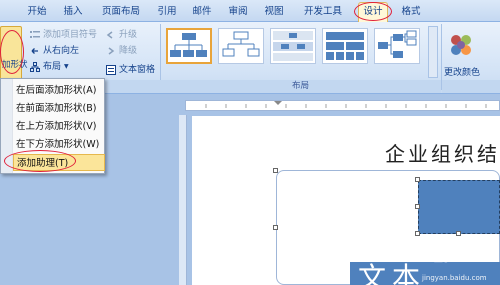 The width and height of the screenshot is (500, 285). What do you see at coordinates (183, 200) in the screenshot?
I see `vertical-ruler` at bounding box center [183, 200].